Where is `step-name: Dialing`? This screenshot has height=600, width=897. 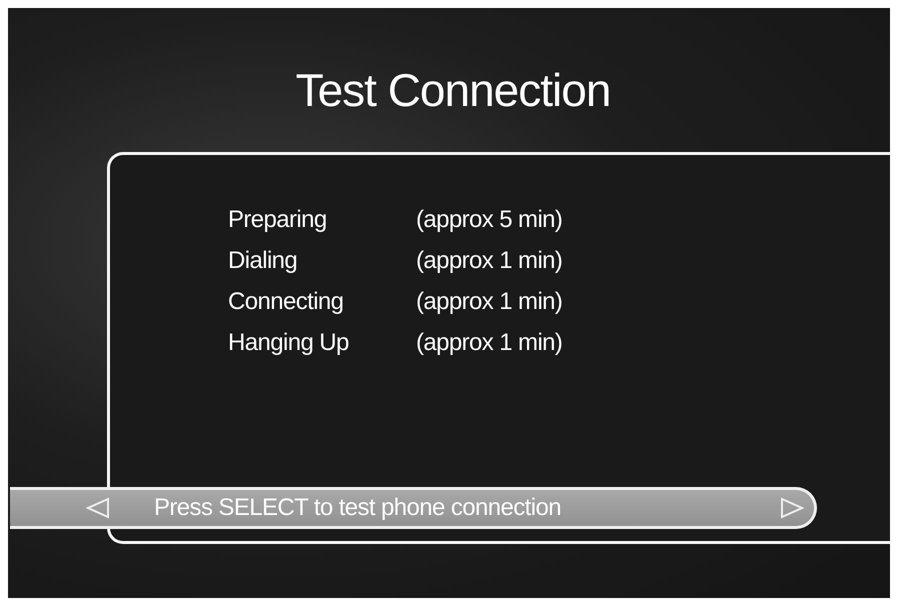 step-name: Dialing is located at coordinates (263, 261).